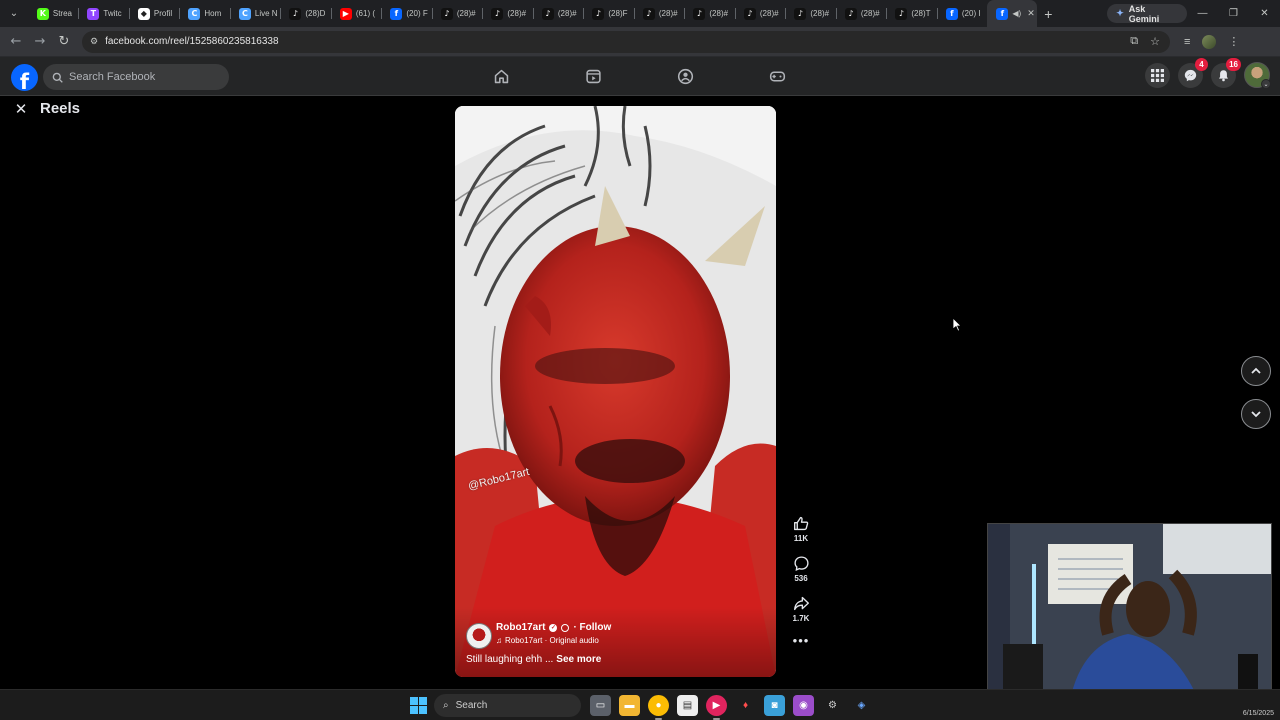 This screenshot has height=720, width=1280. What do you see at coordinates (1147, 14) in the screenshot?
I see `ask-gemini-button: ✦ Ask Gemini` at bounding box center [1147, 14].